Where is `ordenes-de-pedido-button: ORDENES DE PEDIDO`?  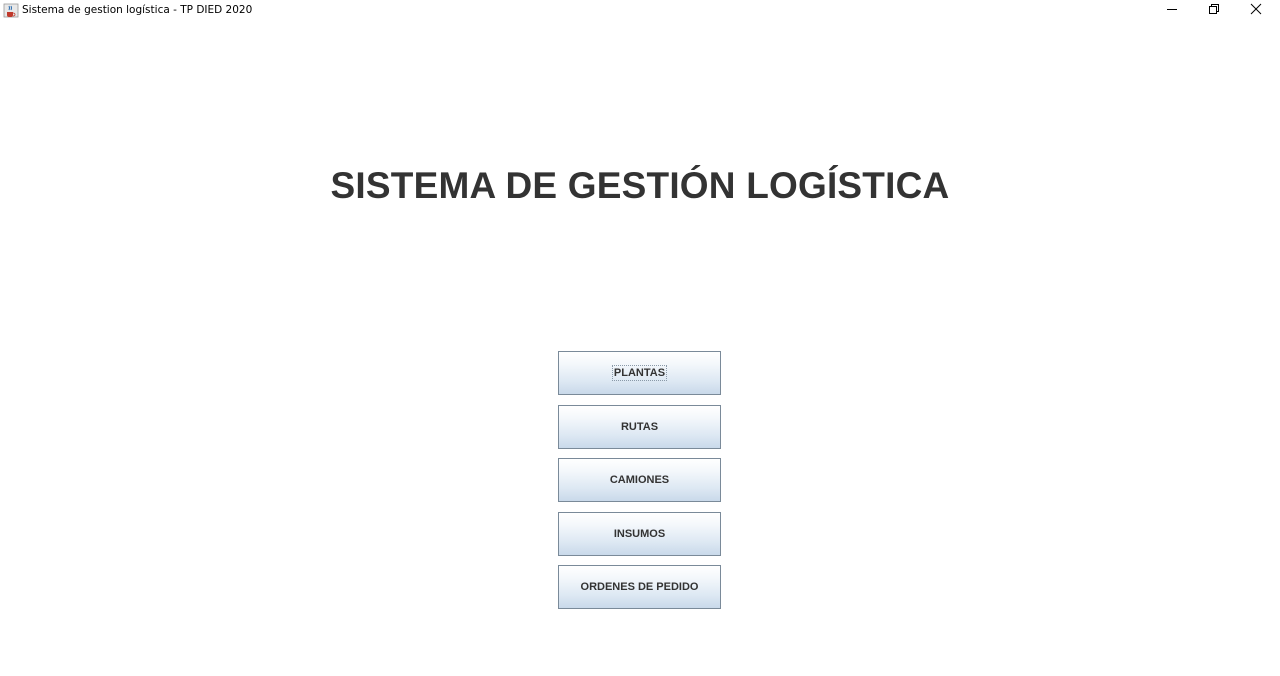
ordenes-de-pedido-button: ORDENES DE PEDIDO is located at coordinates (639, 587).